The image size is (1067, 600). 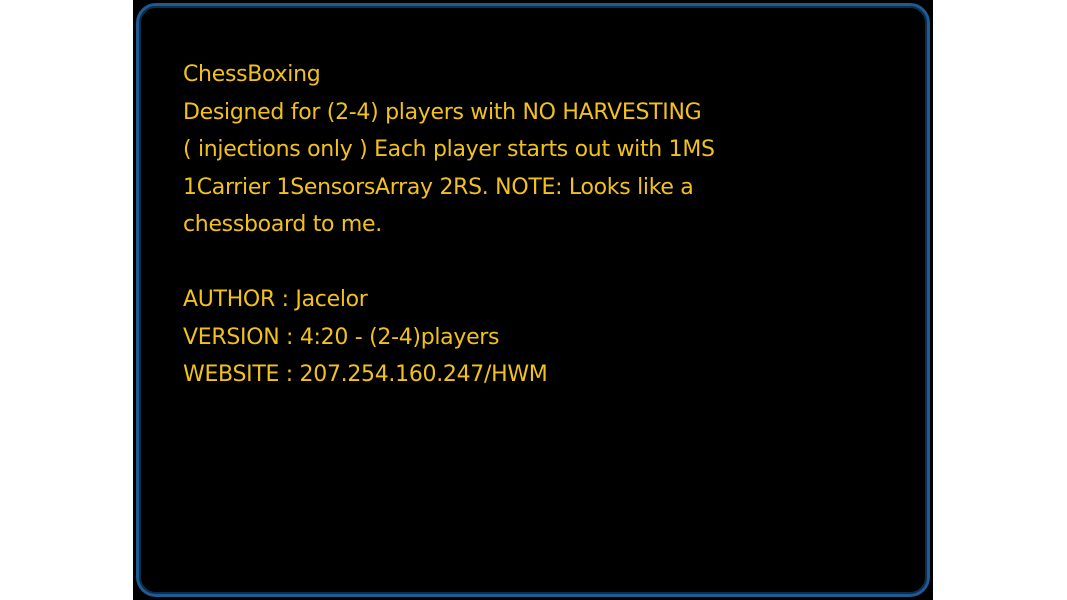 What do you see at coordinates (341, 337) in the screenshot?
I see `version-line: VERSION : 4:20 - (2-4)players` at bounding box center [341, 337].